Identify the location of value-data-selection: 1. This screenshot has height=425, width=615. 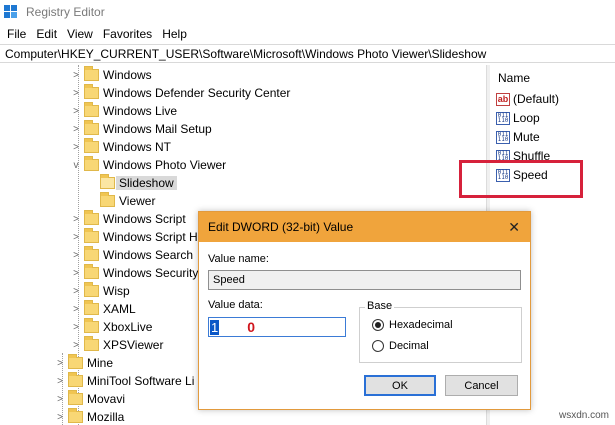
(215, 327).